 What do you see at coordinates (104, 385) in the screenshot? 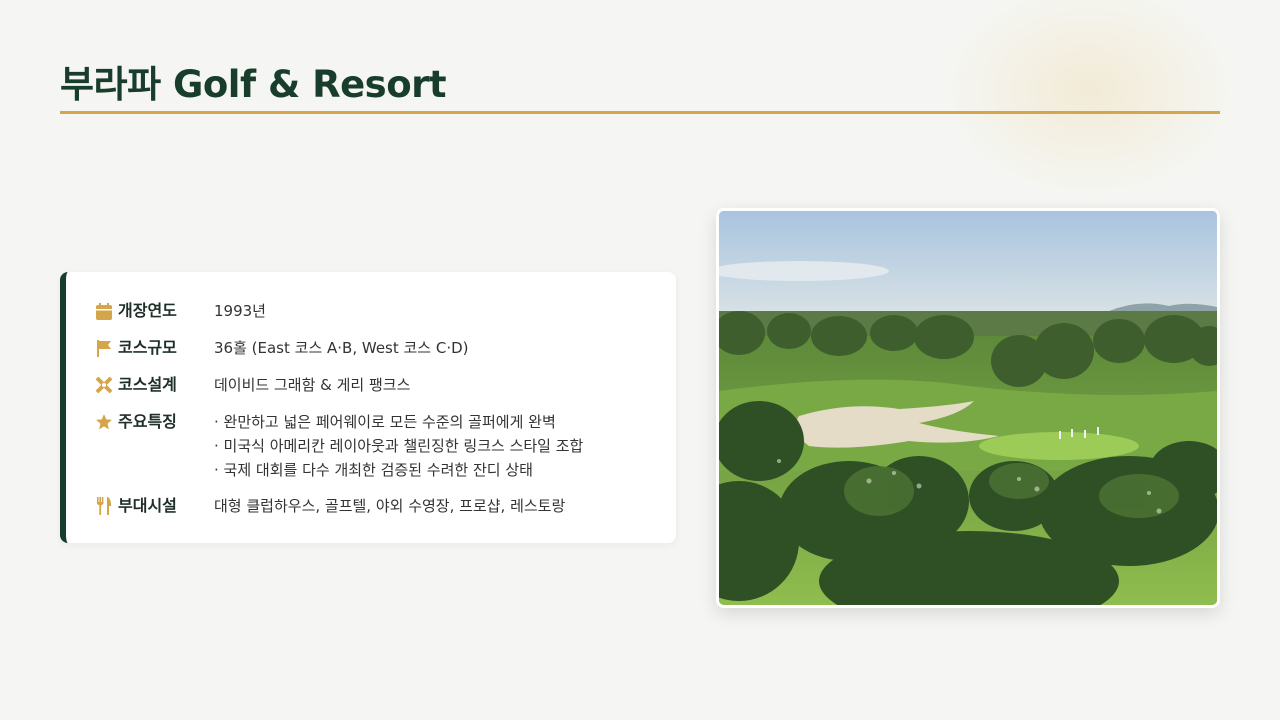
I see `design-tools-icon` at bounding box center [104, 385].